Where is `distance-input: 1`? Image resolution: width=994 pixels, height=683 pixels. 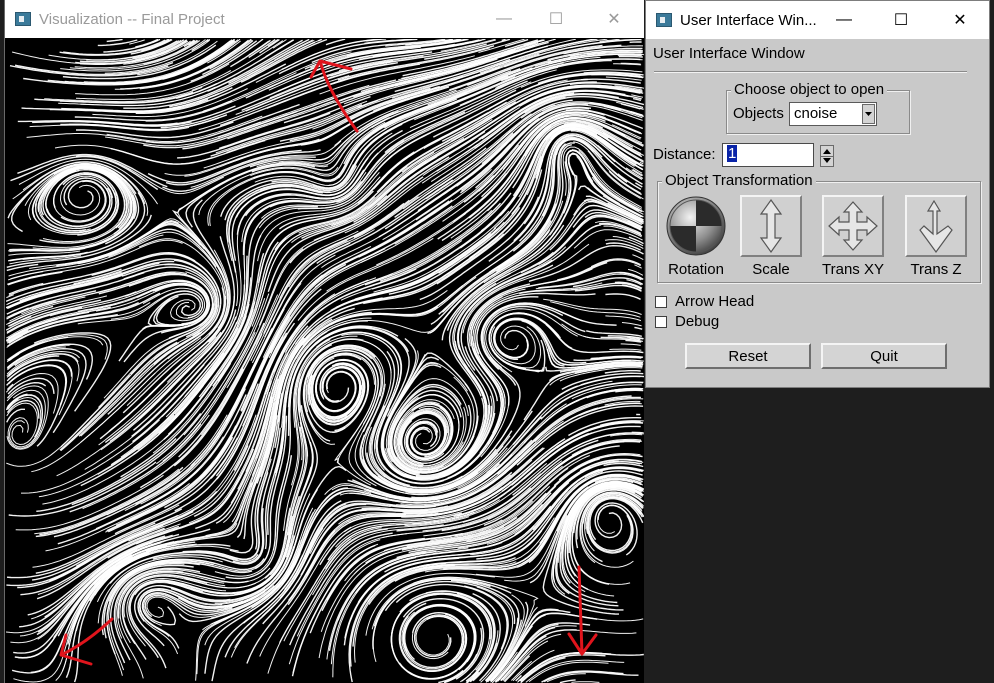
distance-input: 1 is located at coordinates (768, 155).